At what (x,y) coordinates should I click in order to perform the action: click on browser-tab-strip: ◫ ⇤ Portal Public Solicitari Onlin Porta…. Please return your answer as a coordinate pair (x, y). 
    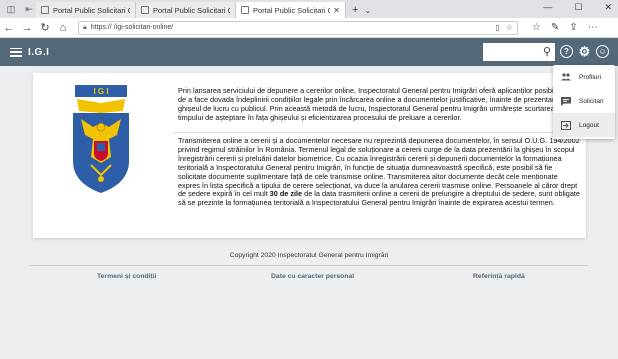
    Looking at the image, I should click on (309, 9).